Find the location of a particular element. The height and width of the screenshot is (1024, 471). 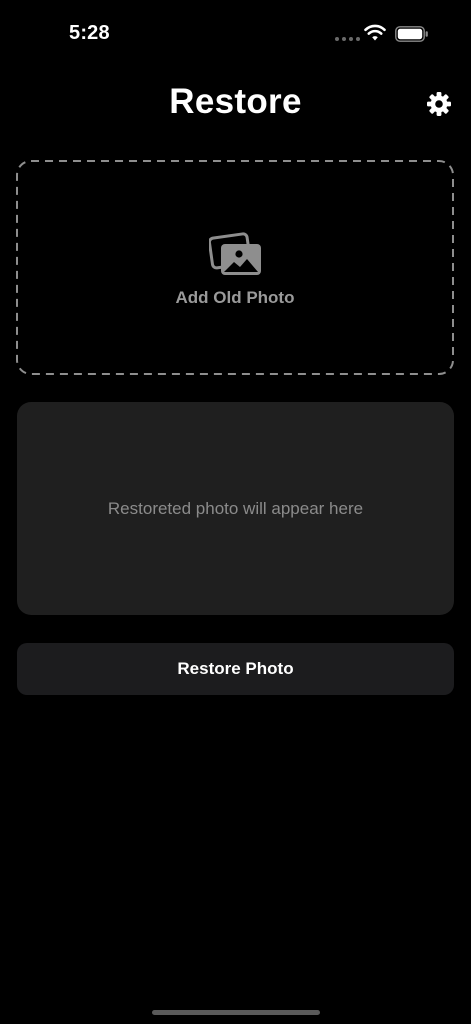

settings-button is located at coordinates (439, 104).